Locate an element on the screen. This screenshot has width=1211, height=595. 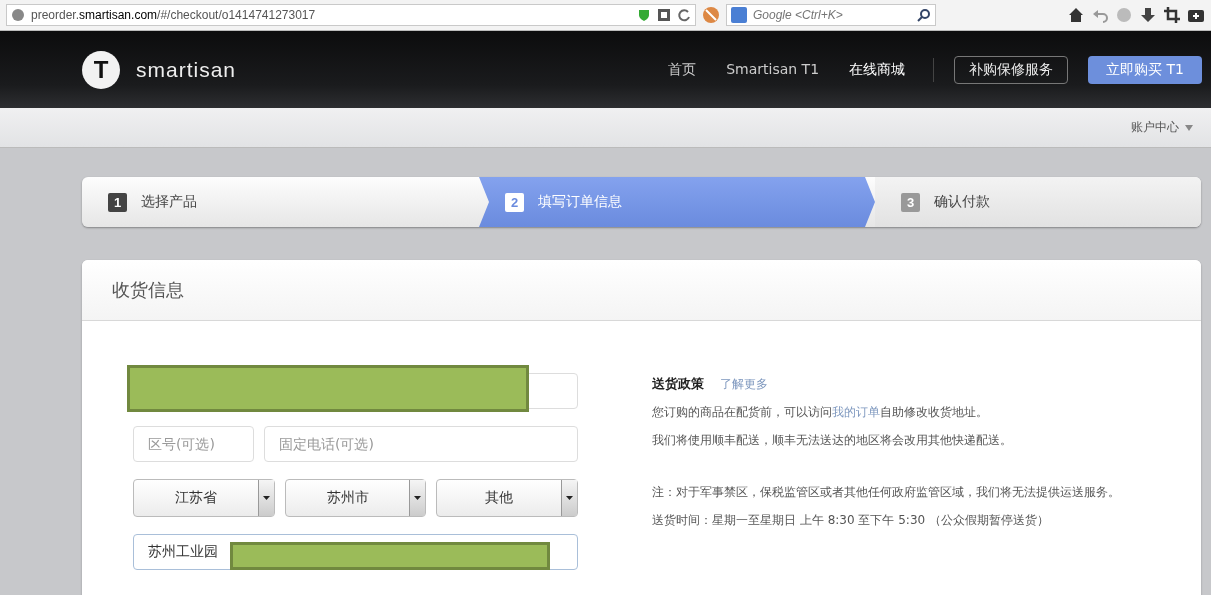
region-select: 其他 is located at coordinates (507, 498).